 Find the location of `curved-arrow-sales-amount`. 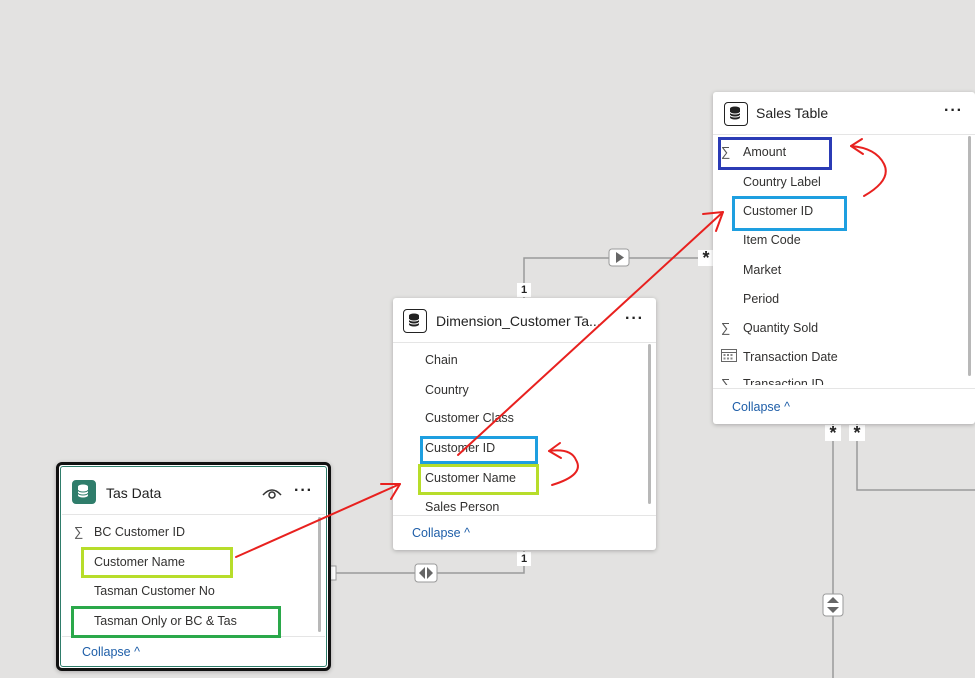

curved-arrow-sales-amount is located at coordinates (868, 167).